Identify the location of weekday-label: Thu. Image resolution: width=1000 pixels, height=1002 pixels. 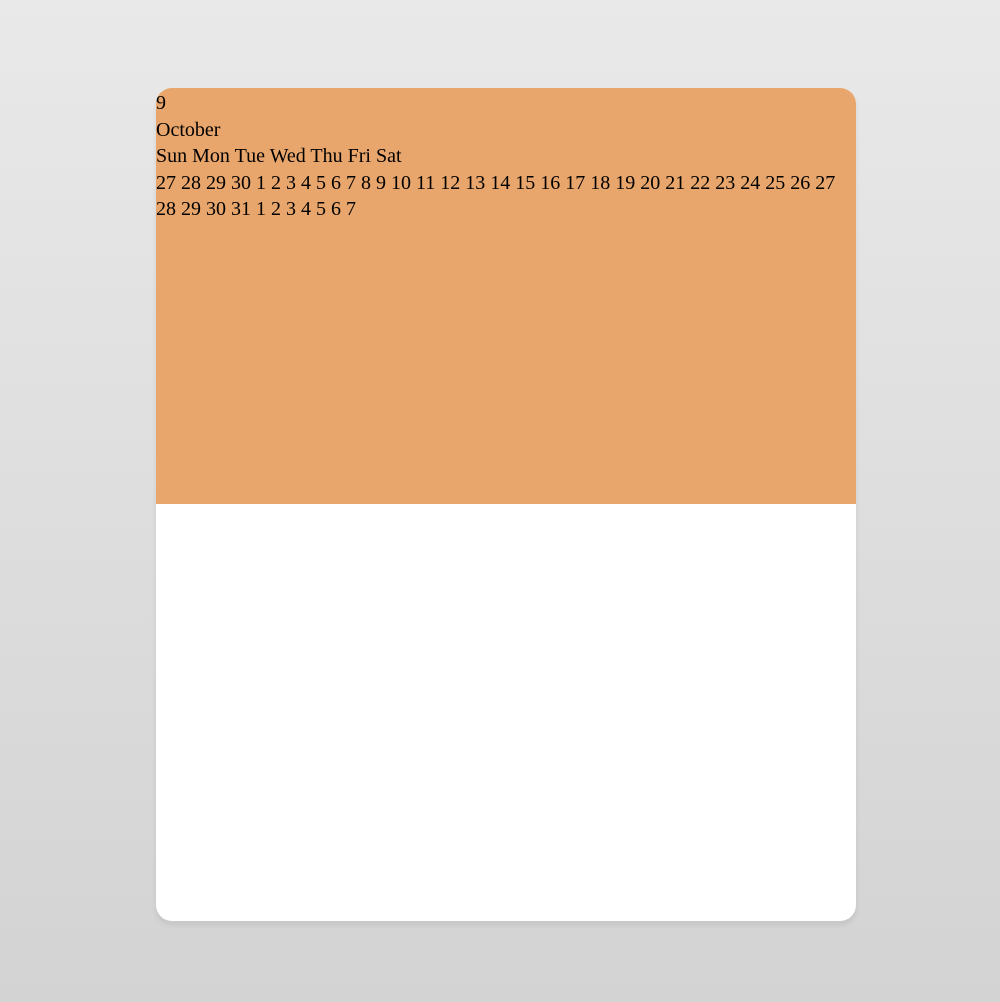
(326, 156).